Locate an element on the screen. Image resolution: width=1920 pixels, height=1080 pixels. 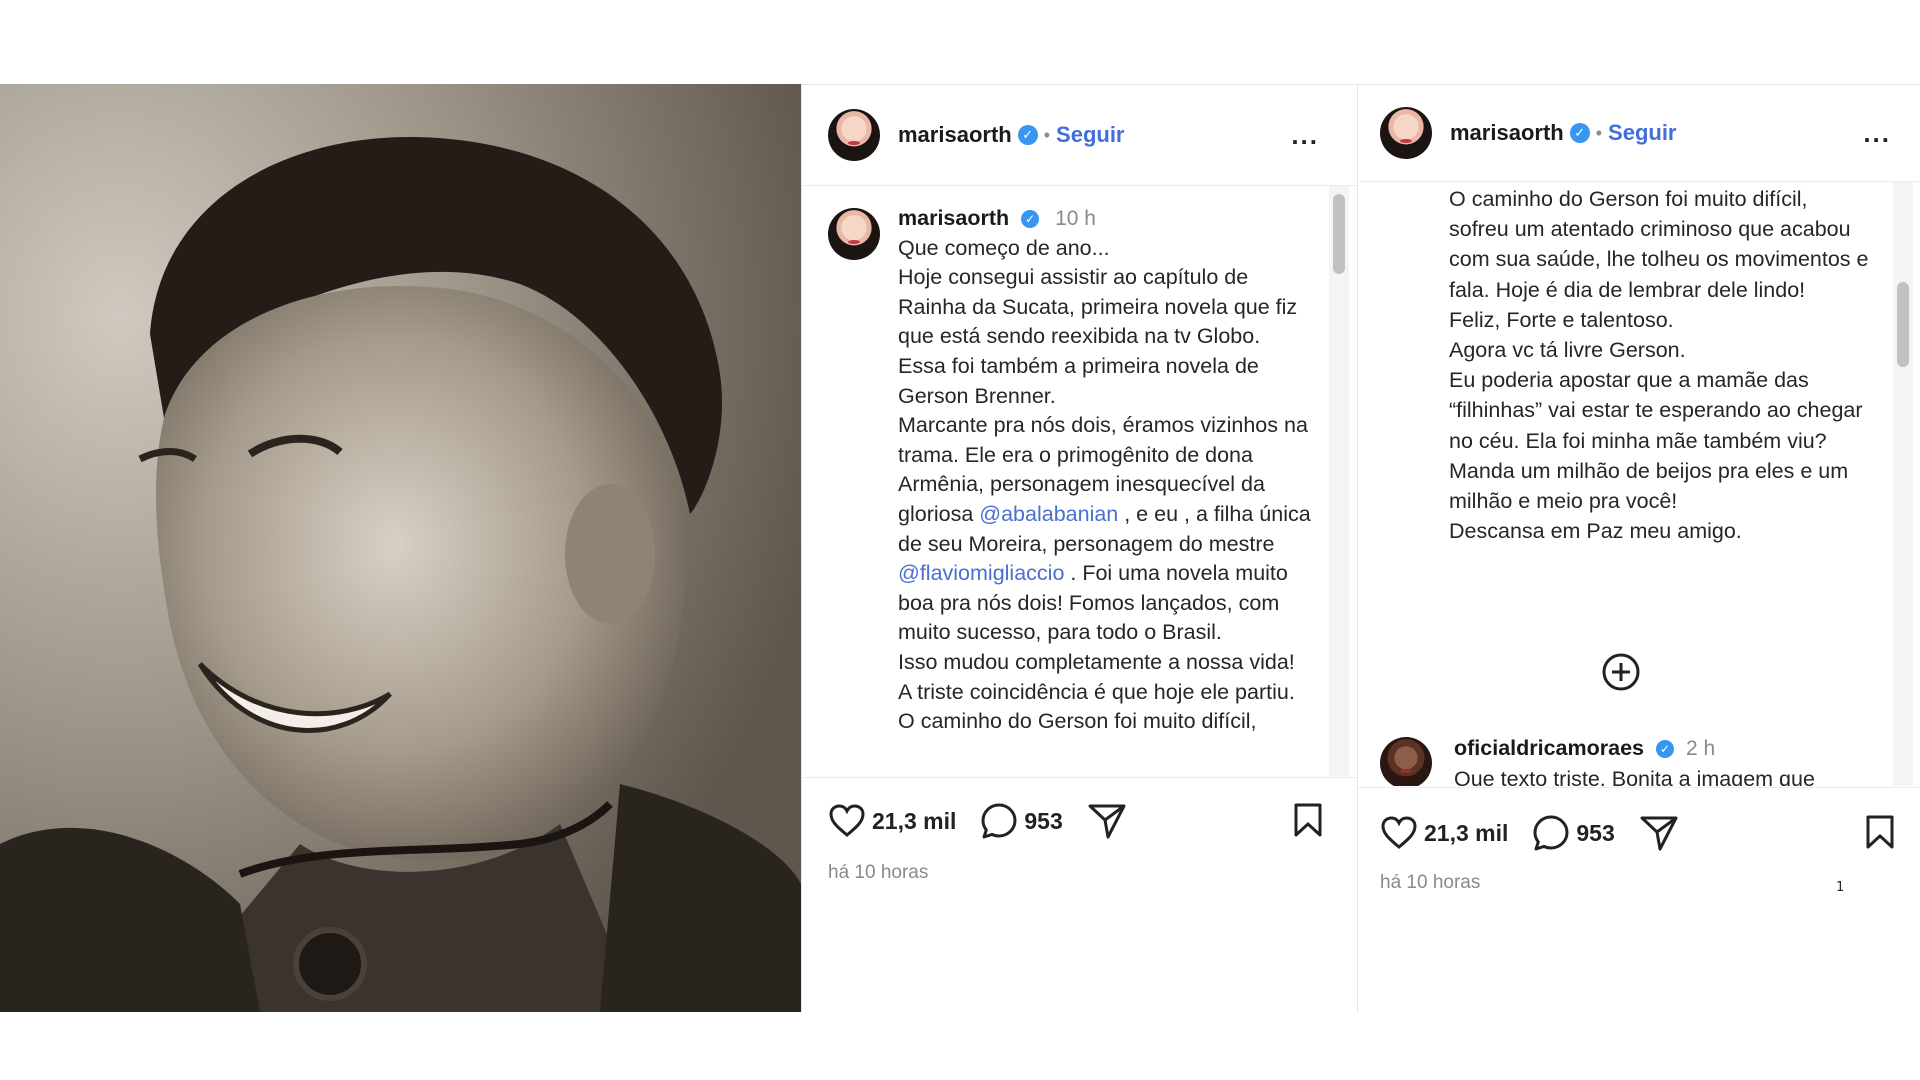
page-number: 1 is located at coordinates (1840, 887).